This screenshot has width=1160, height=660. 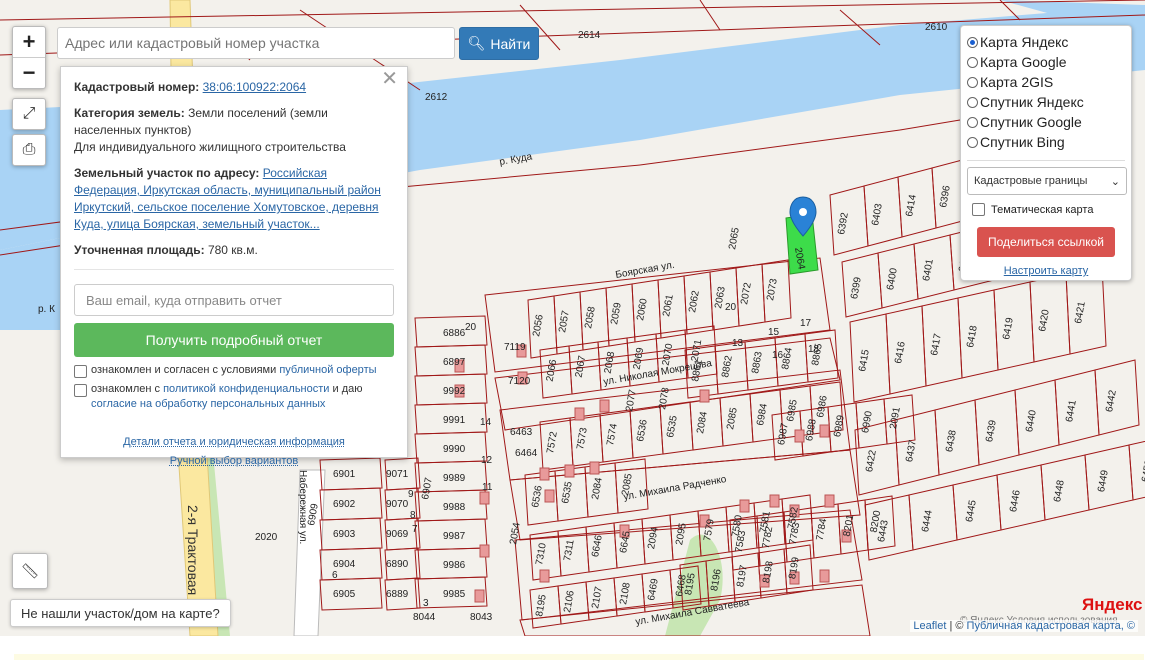 I want to click on privacy-link: политикой конфиденциальности, so click(x=246, y=389).